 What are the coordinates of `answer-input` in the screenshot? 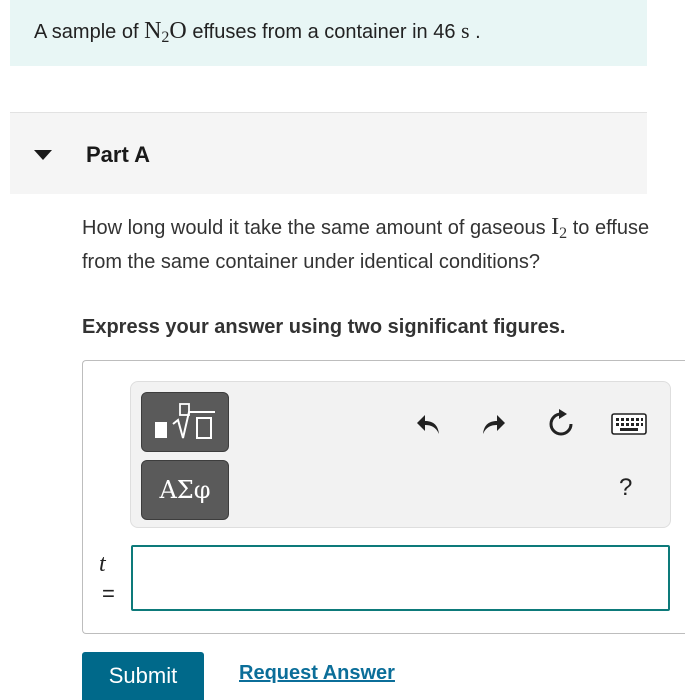 It's located at (400, 578).